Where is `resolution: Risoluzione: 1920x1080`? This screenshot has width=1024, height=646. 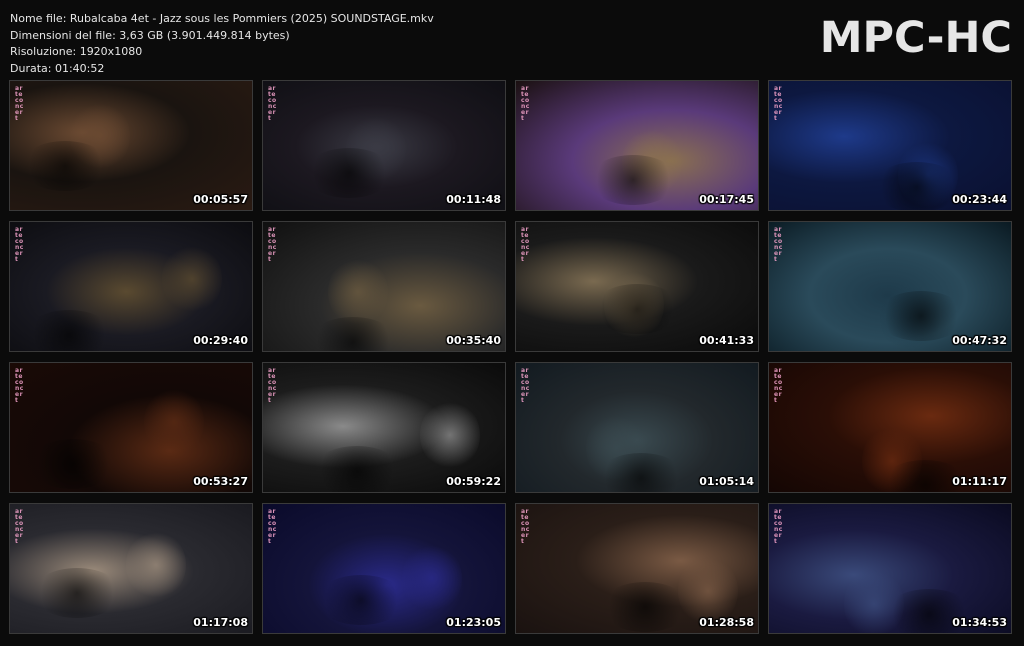 resolution: Risoluzione: 1920x1080 is located at coordinates (76, 51).